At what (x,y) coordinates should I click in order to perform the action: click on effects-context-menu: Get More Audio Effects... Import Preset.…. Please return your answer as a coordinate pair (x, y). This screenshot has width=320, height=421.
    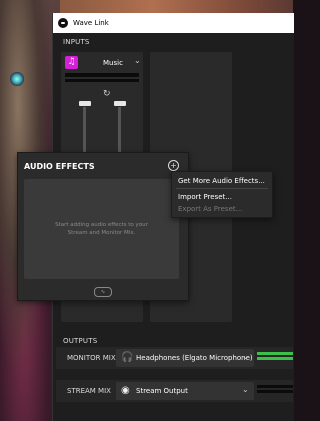
    Looking at the image, I should click on (222, 194).